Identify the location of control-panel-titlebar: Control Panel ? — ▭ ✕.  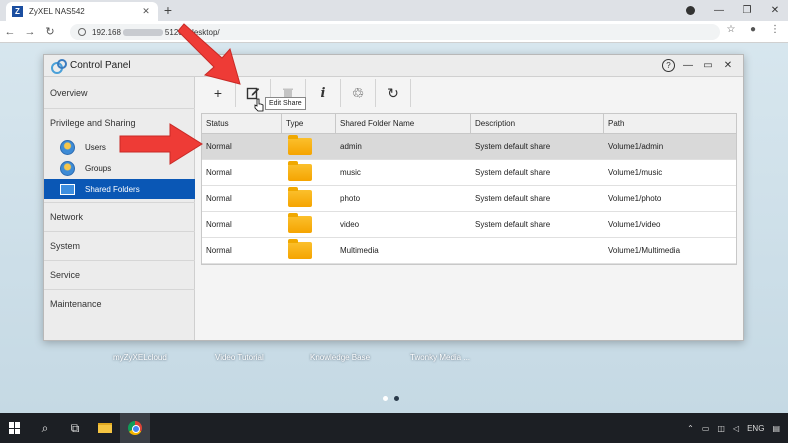
(393, 66).